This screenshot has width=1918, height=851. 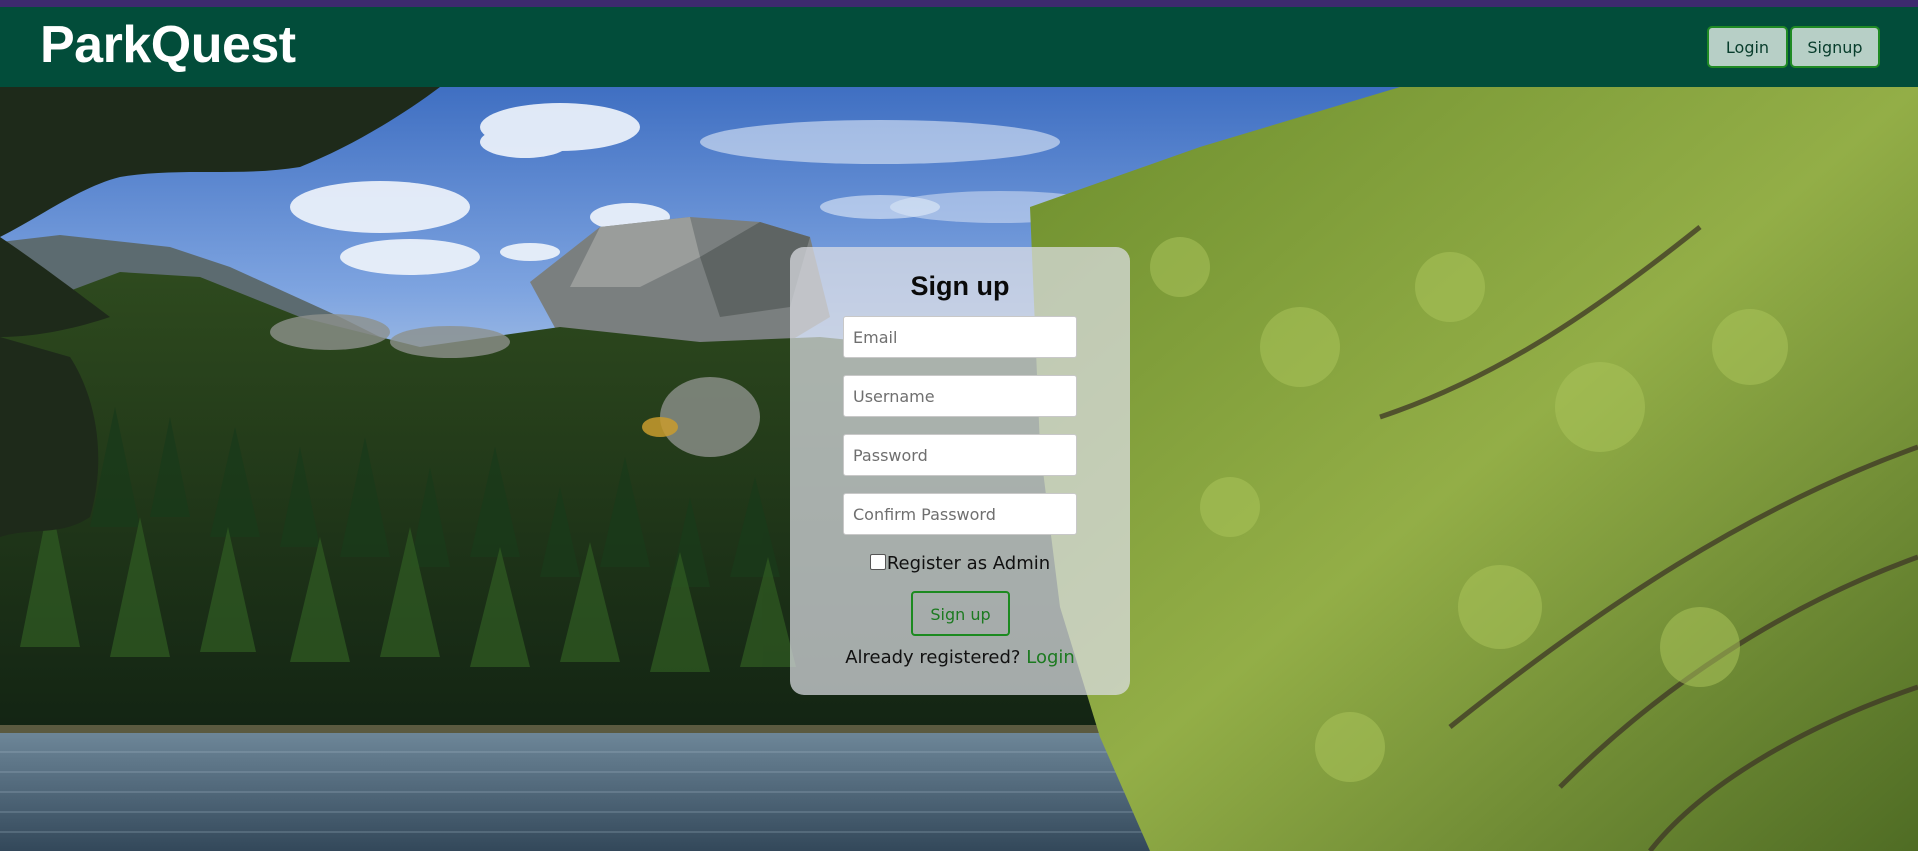 I want to click on nav-signup-button: Signup, so click(x=1835, y=47).